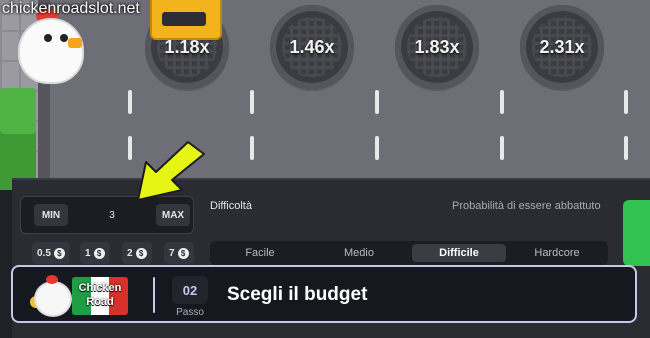 This screenshot has width=650, height=338. I want to click on hedge, so click(18, 139).